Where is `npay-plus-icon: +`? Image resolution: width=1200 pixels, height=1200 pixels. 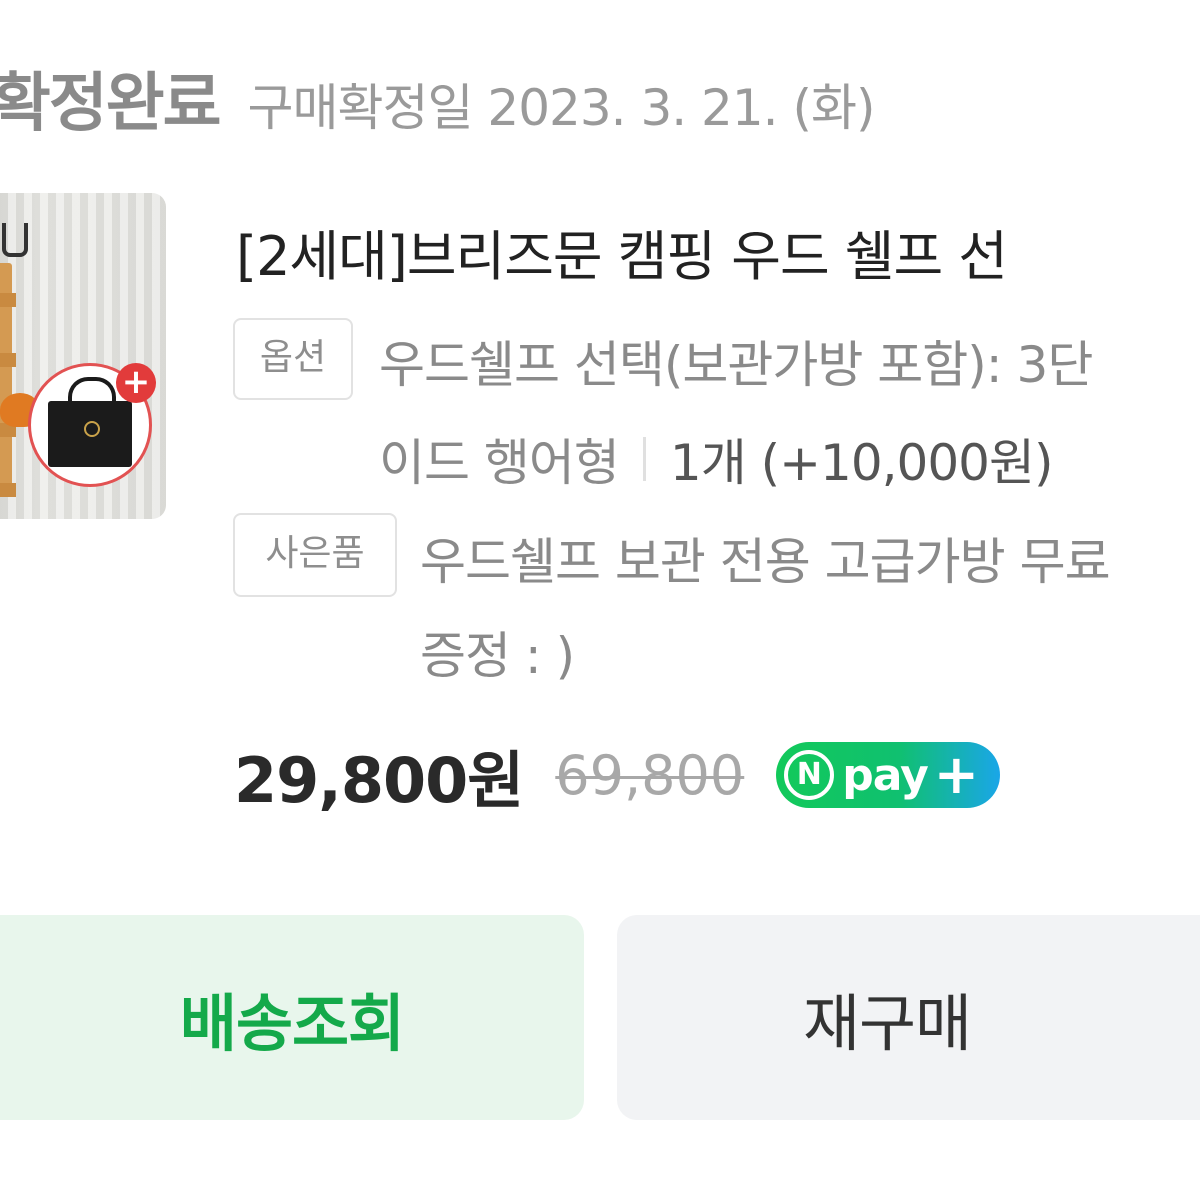
npay-plus-icon: + is located at coordinates (956, 774).